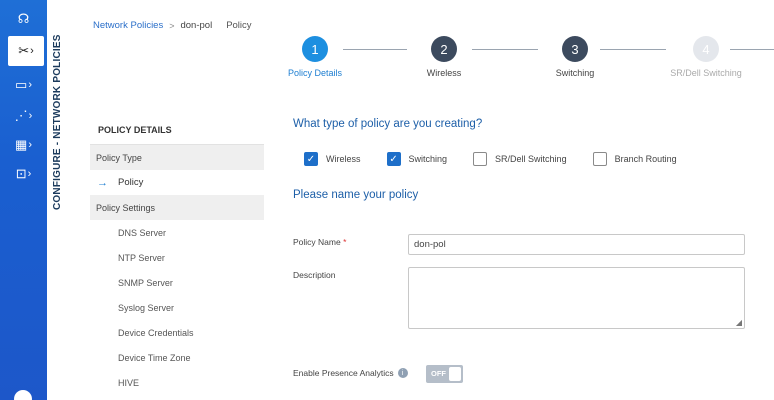 Image resolution: width=774 pixels, height=400 pixels. I want to click on monitor-nav-button: ▭ ›, so click(23, 85).